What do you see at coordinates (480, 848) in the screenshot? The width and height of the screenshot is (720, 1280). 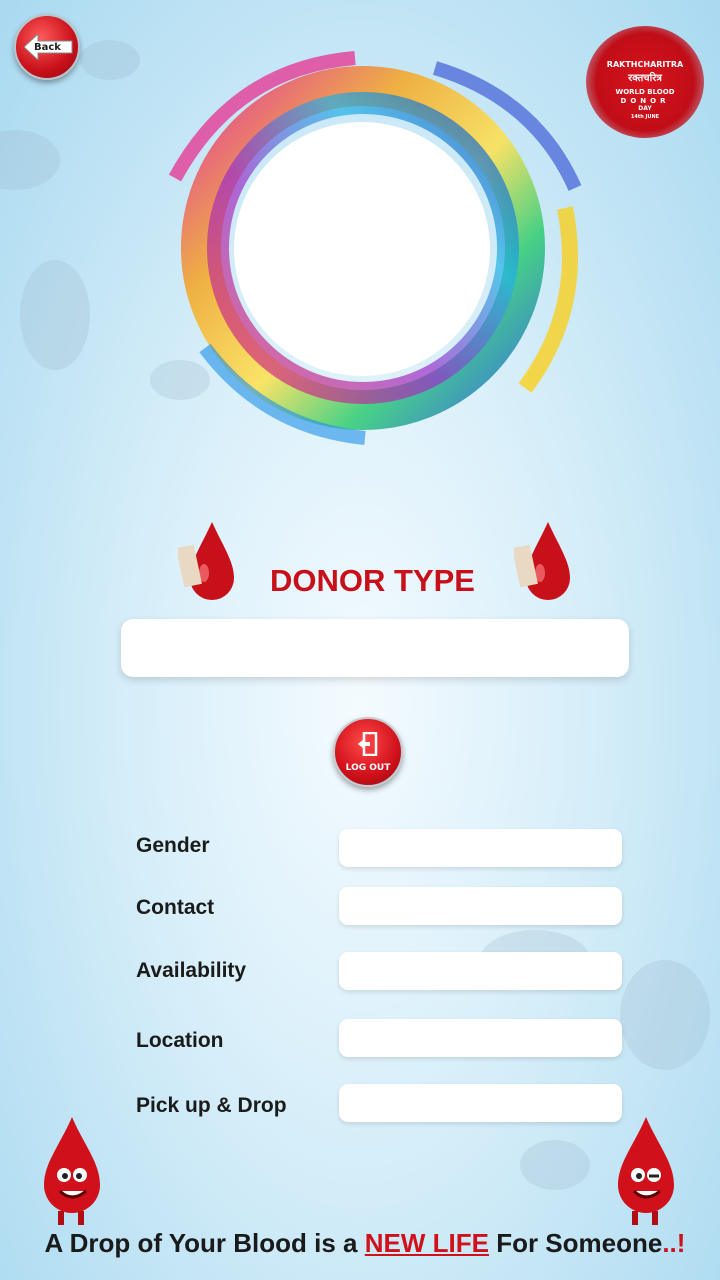 I see `gender-field` at bounding box center [480, 848].